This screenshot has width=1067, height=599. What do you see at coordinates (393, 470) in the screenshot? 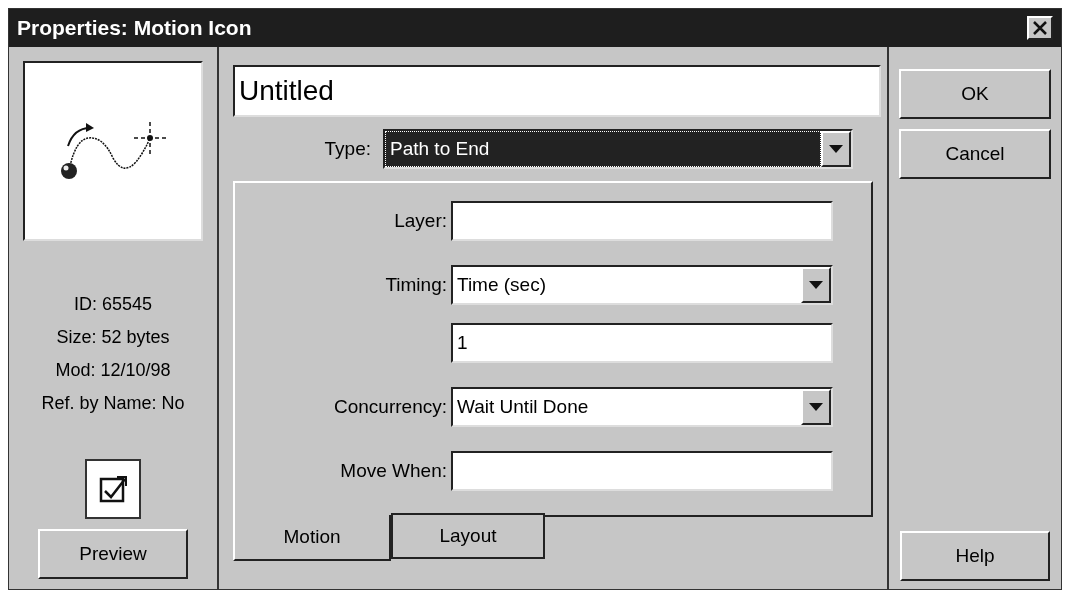
I see `field-label: Move When:` at bounding box center [393, 470].